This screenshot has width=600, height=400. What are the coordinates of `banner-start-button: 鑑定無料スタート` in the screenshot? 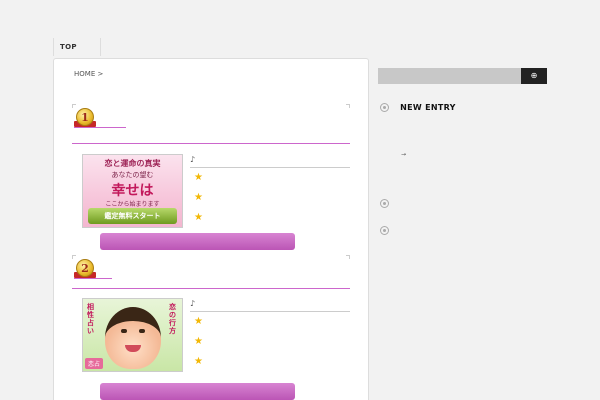 It's located at (132, 216).